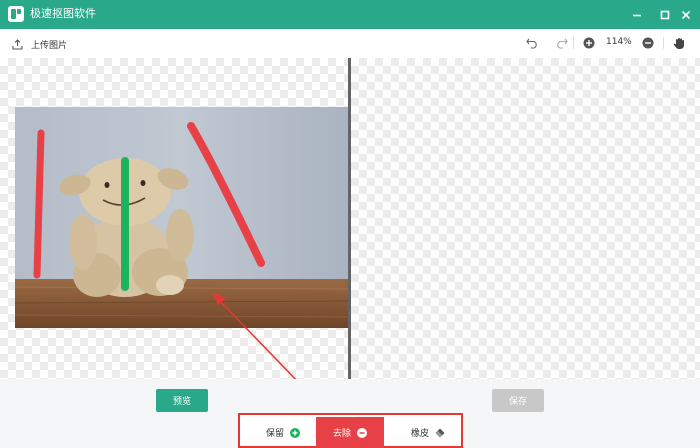 Image resolution: width=700 pixels, height=448 pixels. I want to click on zoom-out-icon, so click(648, 43).